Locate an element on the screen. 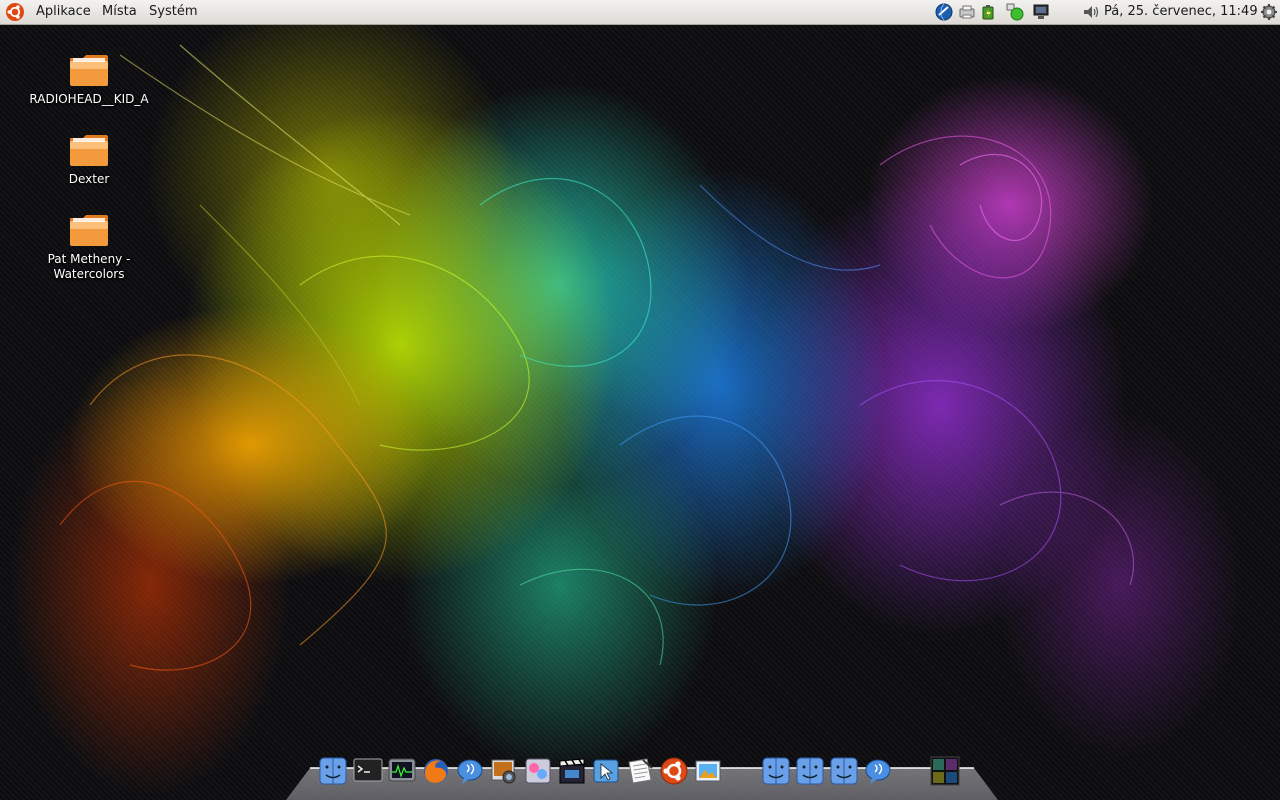 Image resolution: width=1280 pixels, height=800 pixels. dock-item-terminal is located at coordinates (368, 772).